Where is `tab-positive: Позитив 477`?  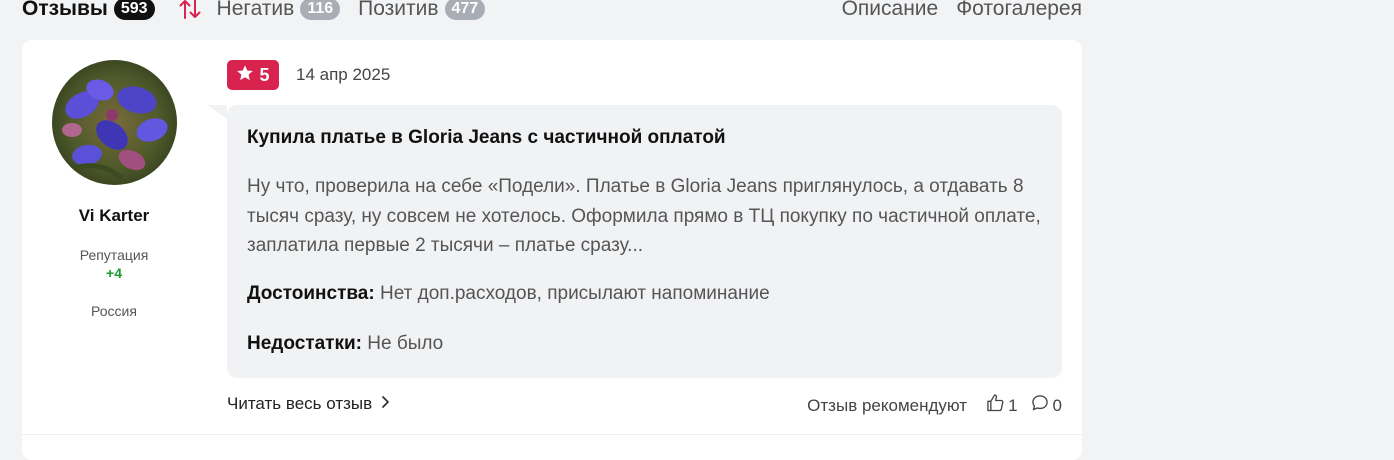
tab-positive: Позитив 477 is located at coordinates (422, 10).